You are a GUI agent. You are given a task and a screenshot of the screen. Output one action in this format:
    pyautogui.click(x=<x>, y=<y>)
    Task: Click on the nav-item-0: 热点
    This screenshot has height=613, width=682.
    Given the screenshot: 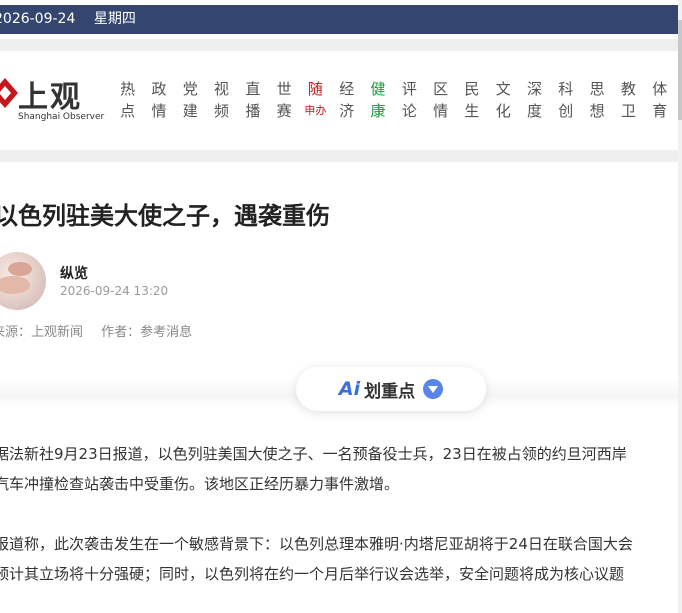 What is the action you would take?
    pyautogui.click(x=127, y=100)
    